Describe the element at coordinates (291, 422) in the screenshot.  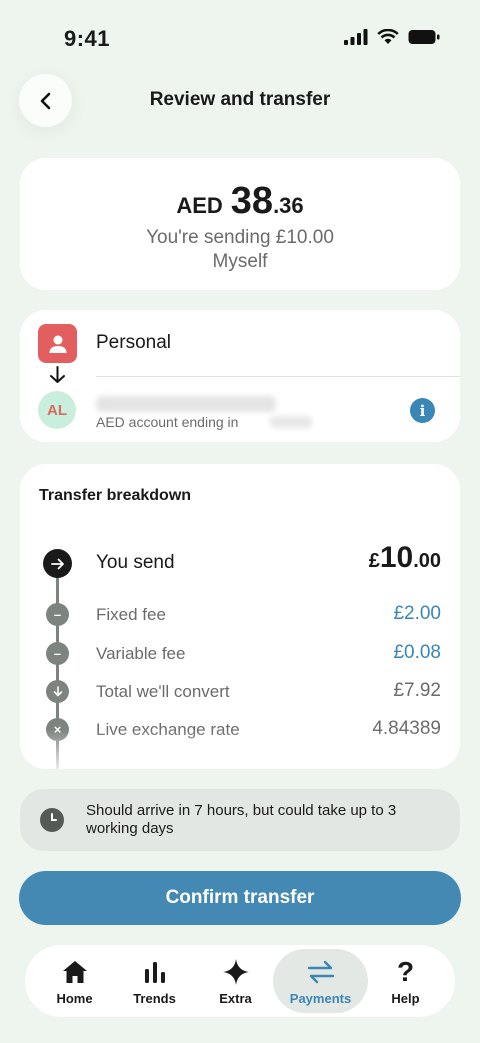
I see `redacted-account-number` at that location.